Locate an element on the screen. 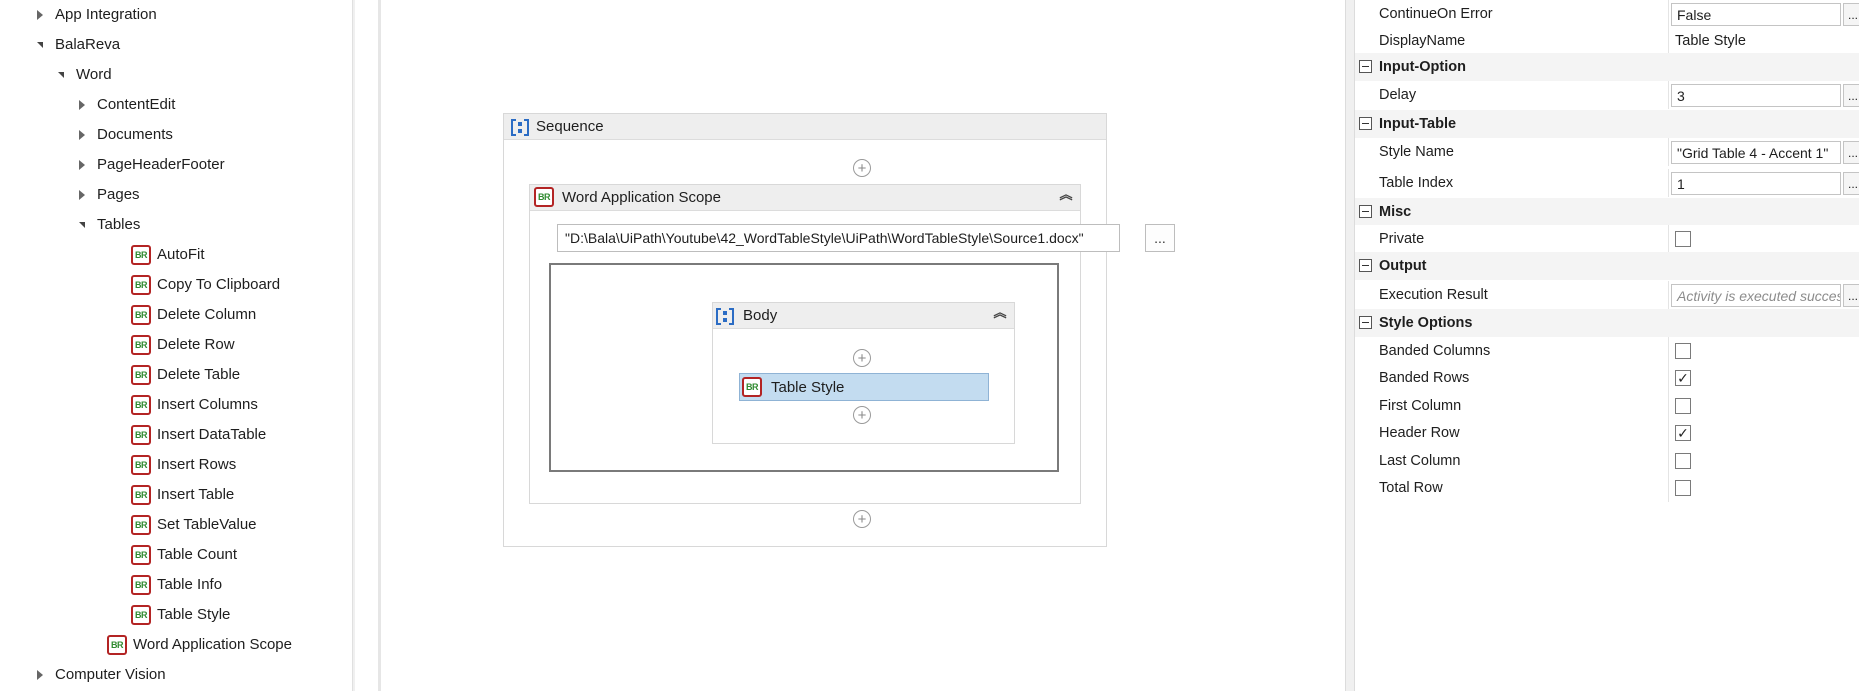  tree-item-label: PageHeaderFooter is located at coordinates (161, 164).